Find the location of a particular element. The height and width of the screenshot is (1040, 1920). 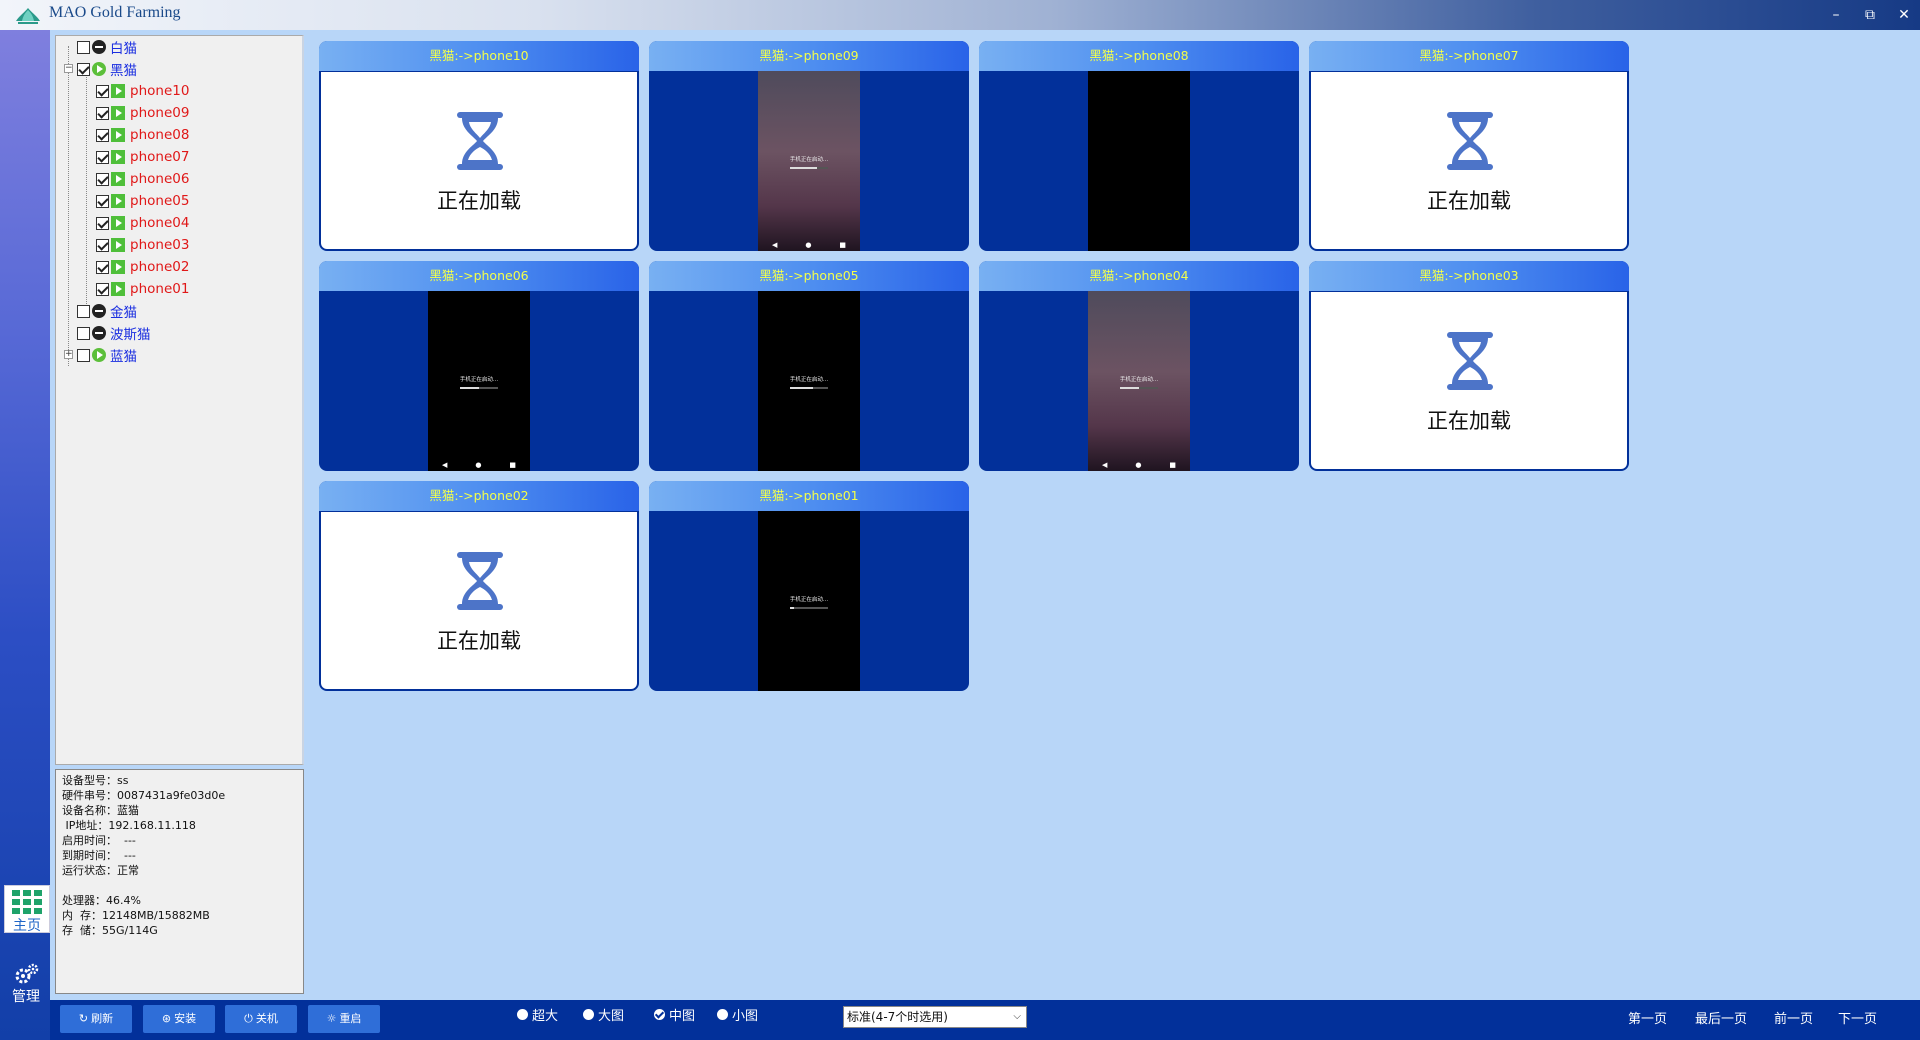

tree-group-bosimao: 波斯猫 is located at coordinates (114, 333).